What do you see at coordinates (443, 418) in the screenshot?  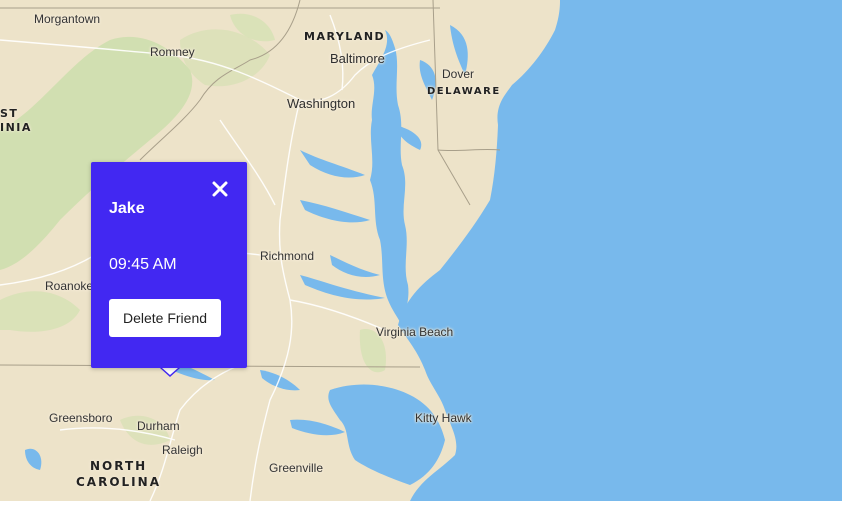 I see `city-label-kitty-hawk: Kitty Hawk` at bounding box center [443, 418].